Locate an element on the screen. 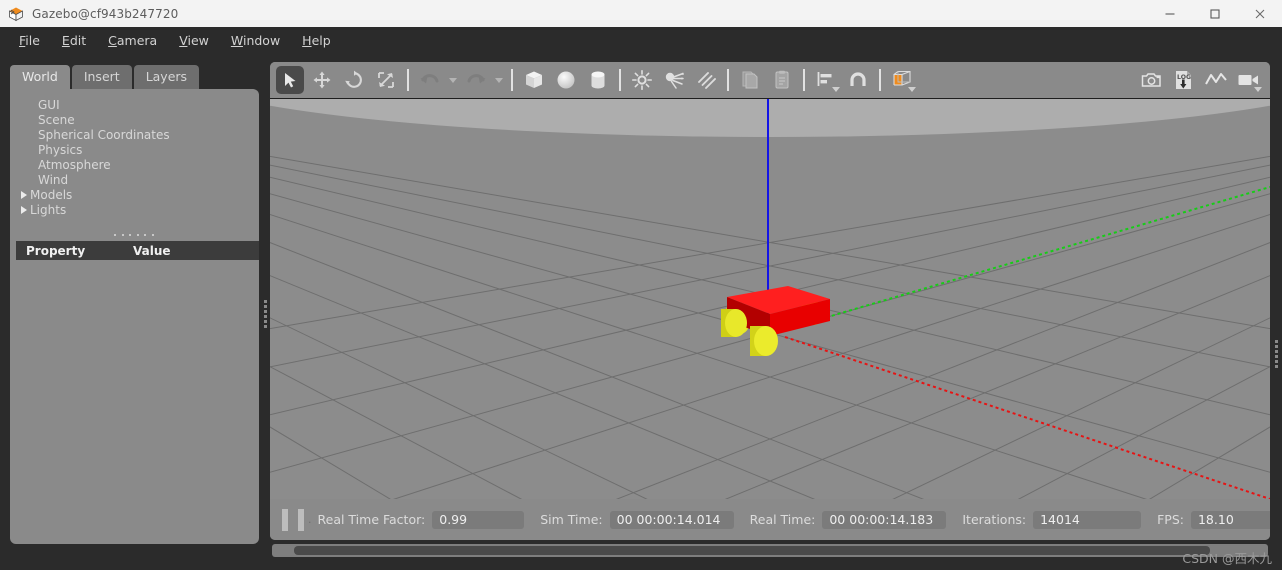  property-table-header: Property Value is located at coordinates (137, 250).